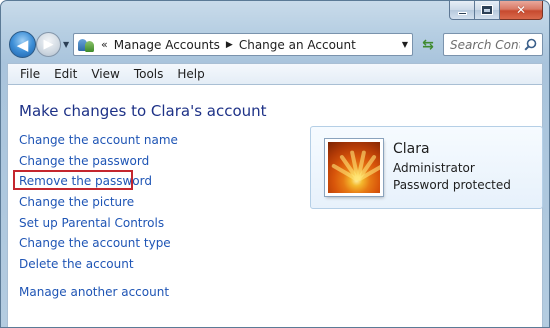 The width and height of the screenshot is (550, 328). Describe the element at coordinates (190, 74) in the screenshot. I see `menu-help: Help` at that location.